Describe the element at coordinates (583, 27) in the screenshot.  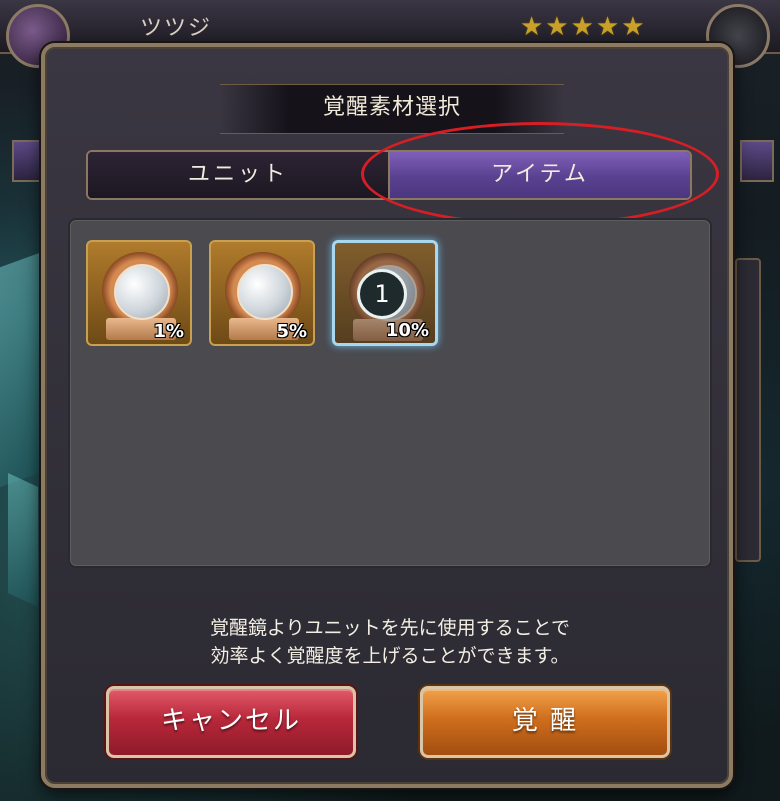
I see `rarity-stars: ★★★★★` at that location.